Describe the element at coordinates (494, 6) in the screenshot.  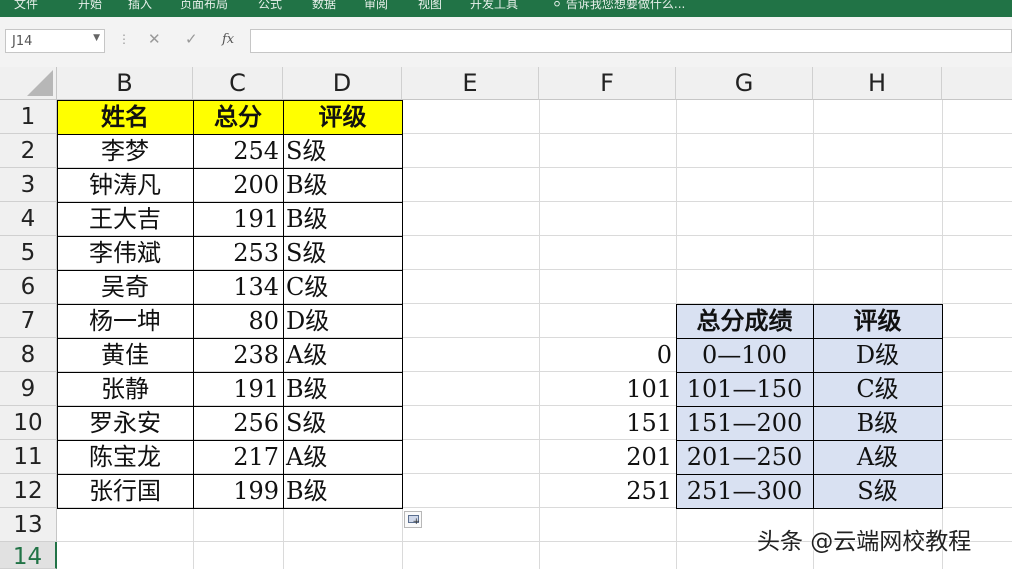
I see `ribbon-tab-developer: 开发工具` at that location.